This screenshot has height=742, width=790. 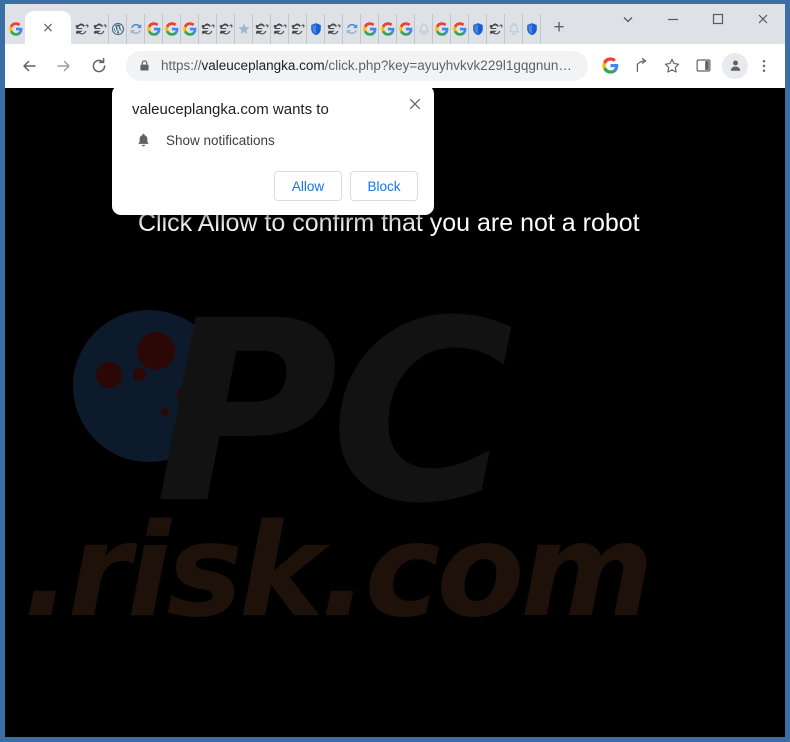 I want to click on wordpress-icon, so click(x=117, y=29).